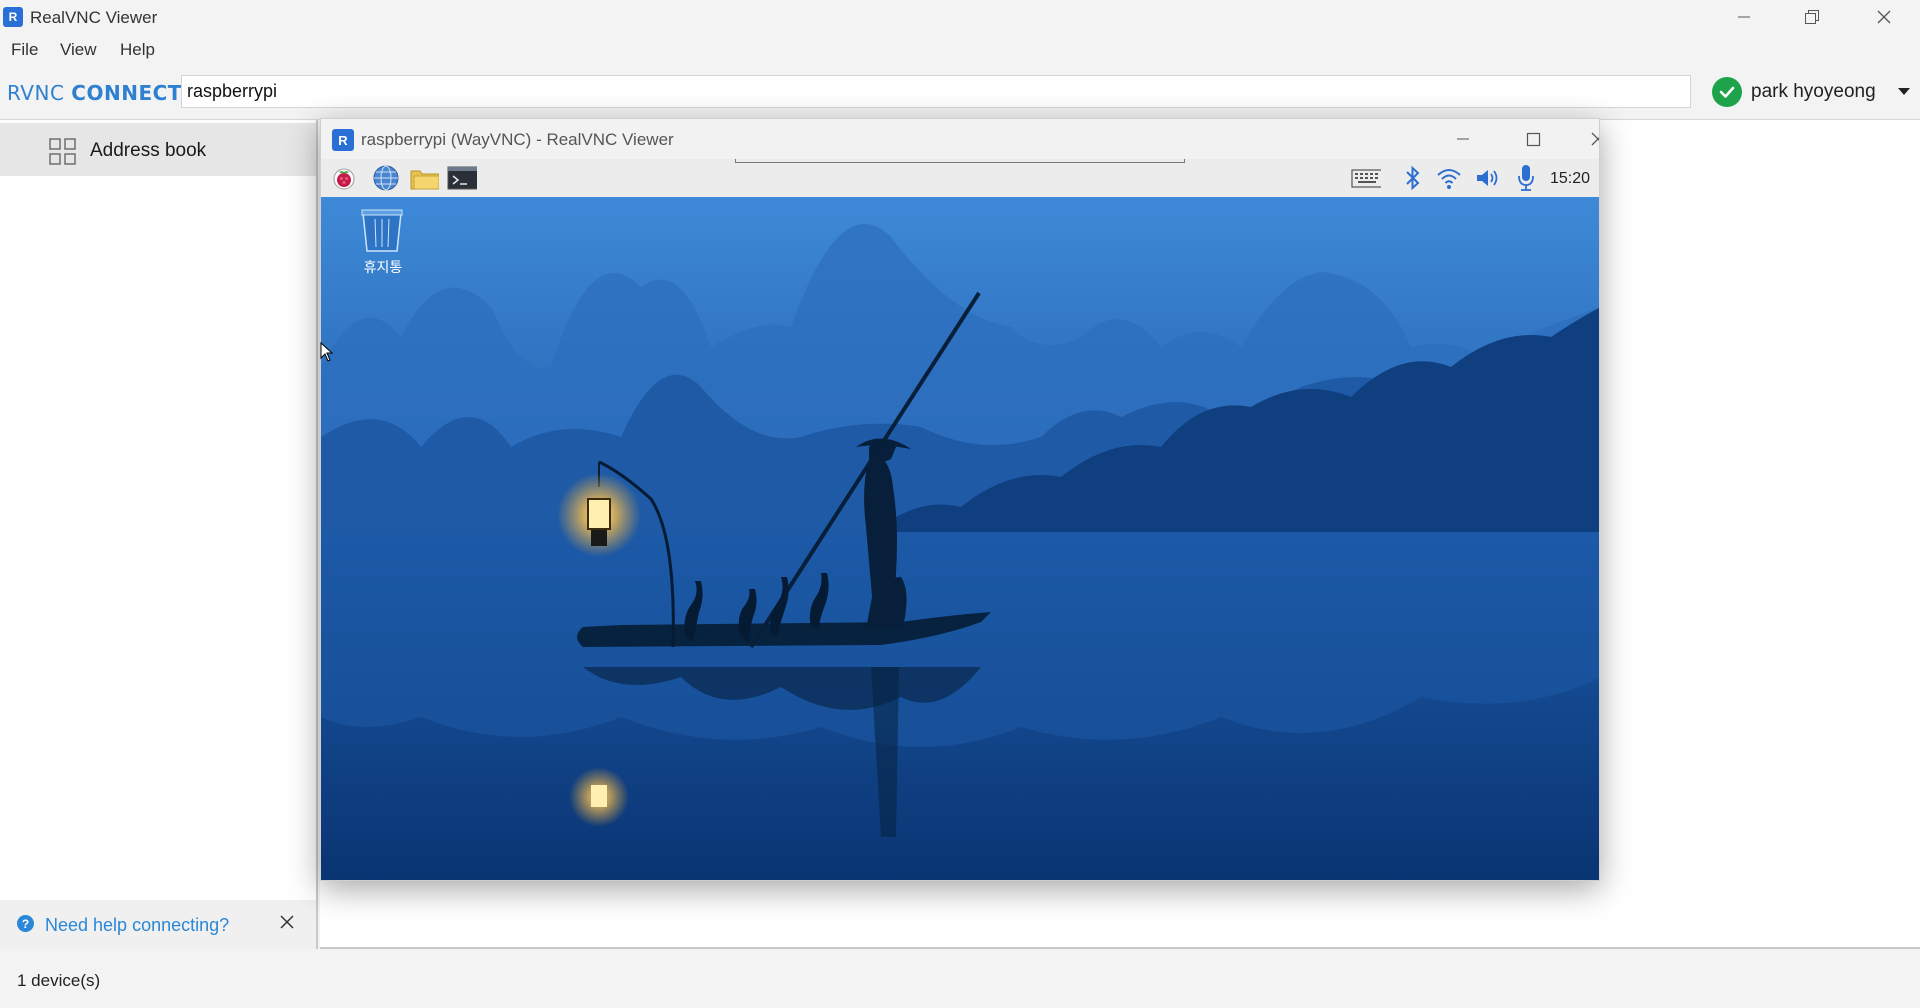 The image size is (1920, 1008). What do you see at coordinates (327, 352) in the screenshot?
I see `mouse-cursor-icon` at bounding box center [327, 352].